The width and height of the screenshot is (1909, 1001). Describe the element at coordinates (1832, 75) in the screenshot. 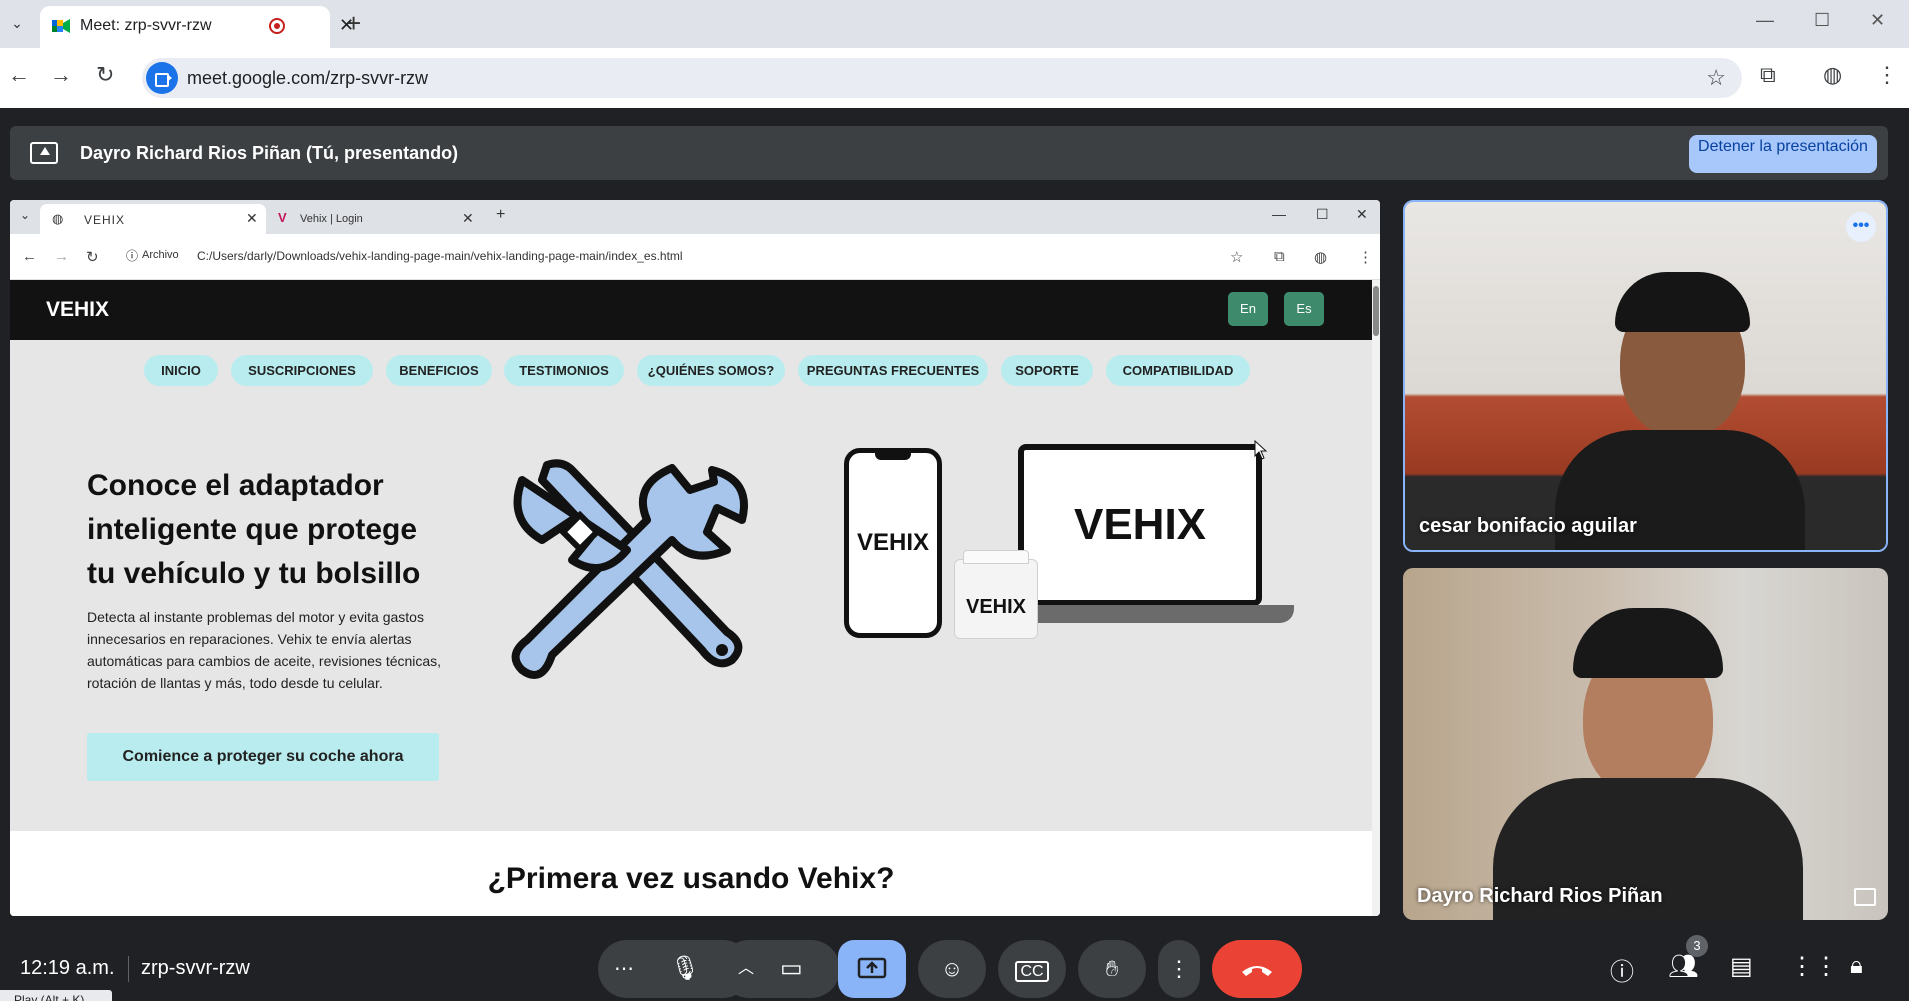

I see `profile-avatar-icon: ◍` at that location.